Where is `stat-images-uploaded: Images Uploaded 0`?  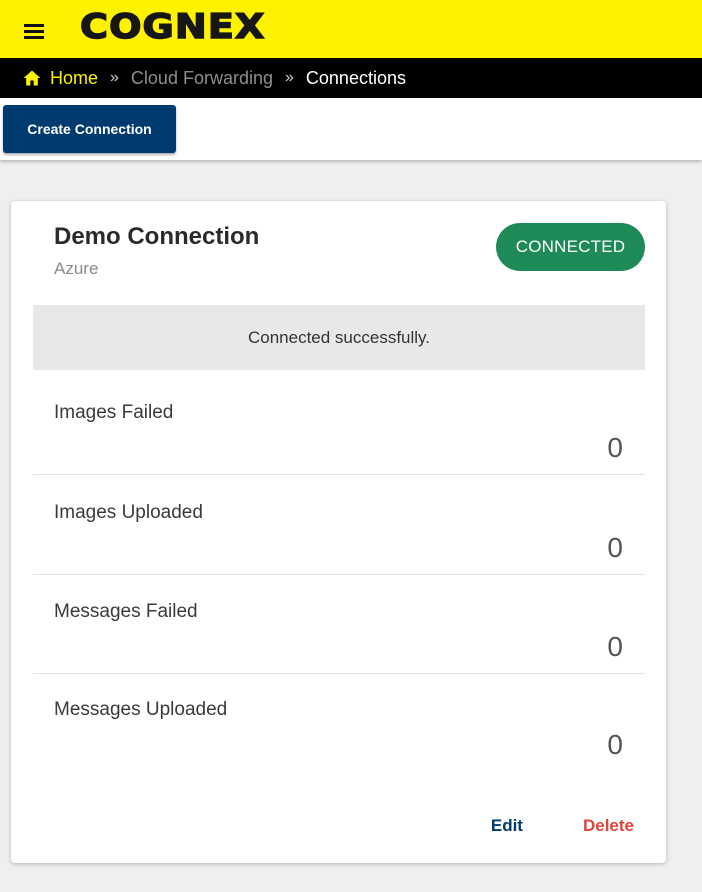
stat-images-uploaded: Images Uploaded 0 is located at coordinates (339, 525).